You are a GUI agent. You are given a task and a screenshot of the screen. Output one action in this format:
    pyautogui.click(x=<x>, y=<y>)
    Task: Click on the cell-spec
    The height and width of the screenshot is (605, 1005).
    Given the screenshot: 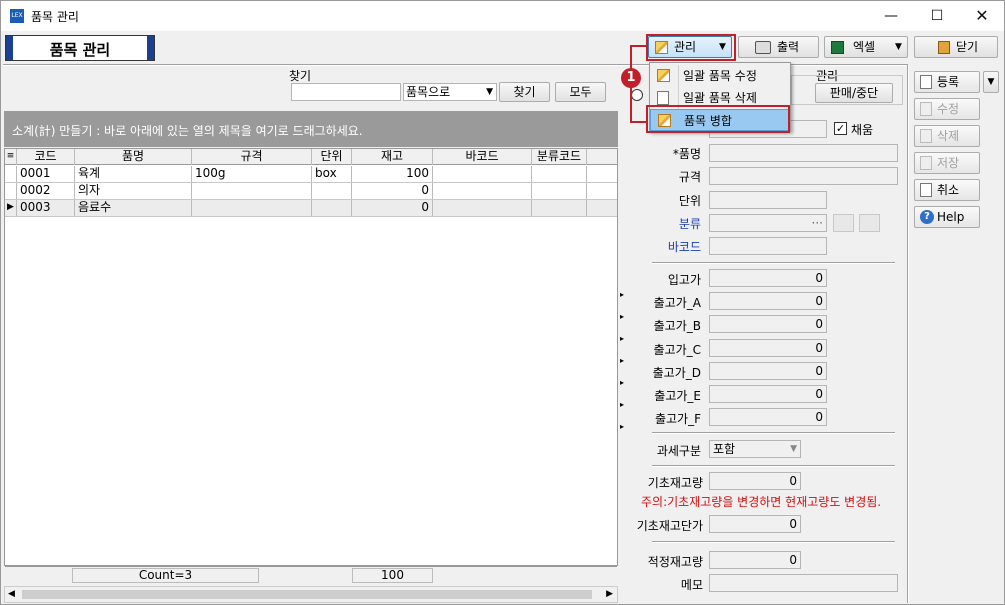 What is the action you would take?
    pyautogui.click(x=252, y=191)
    